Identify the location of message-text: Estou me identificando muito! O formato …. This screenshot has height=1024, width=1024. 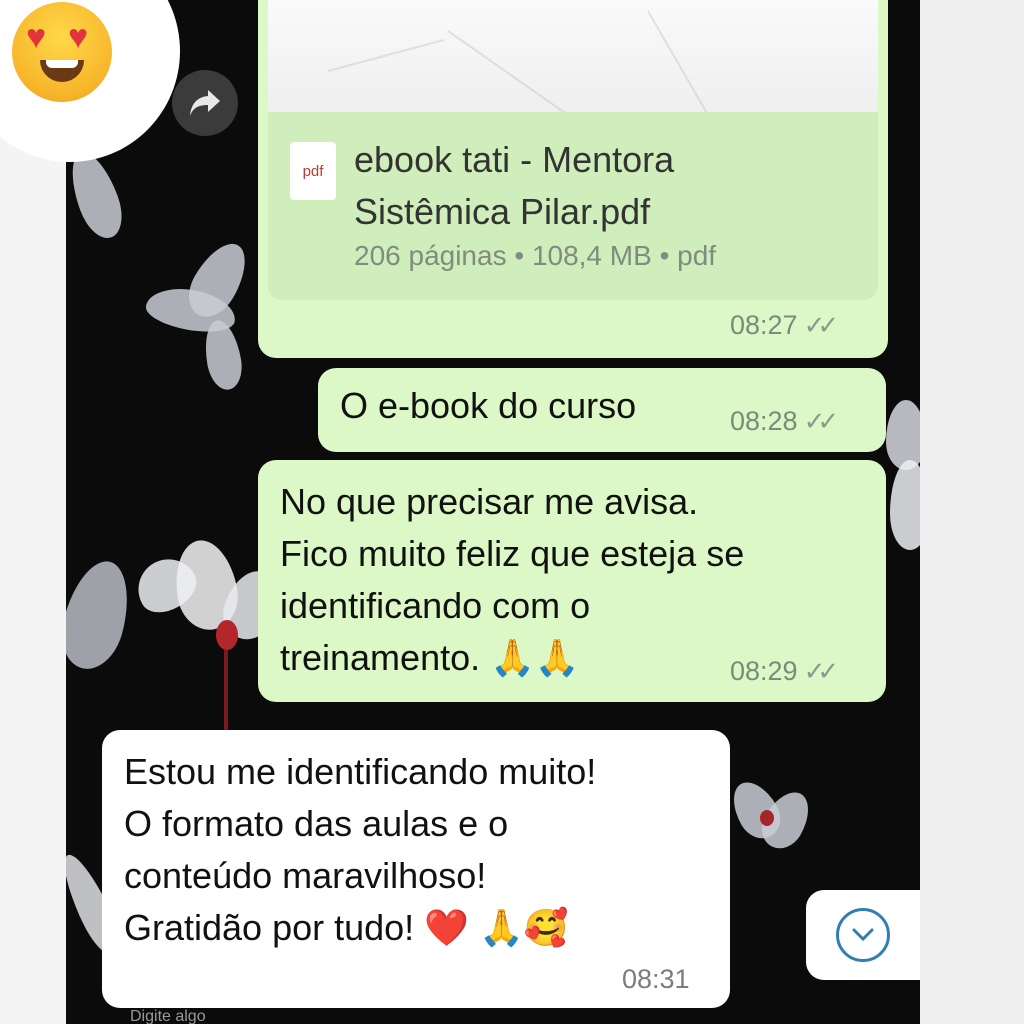
(360, 849).